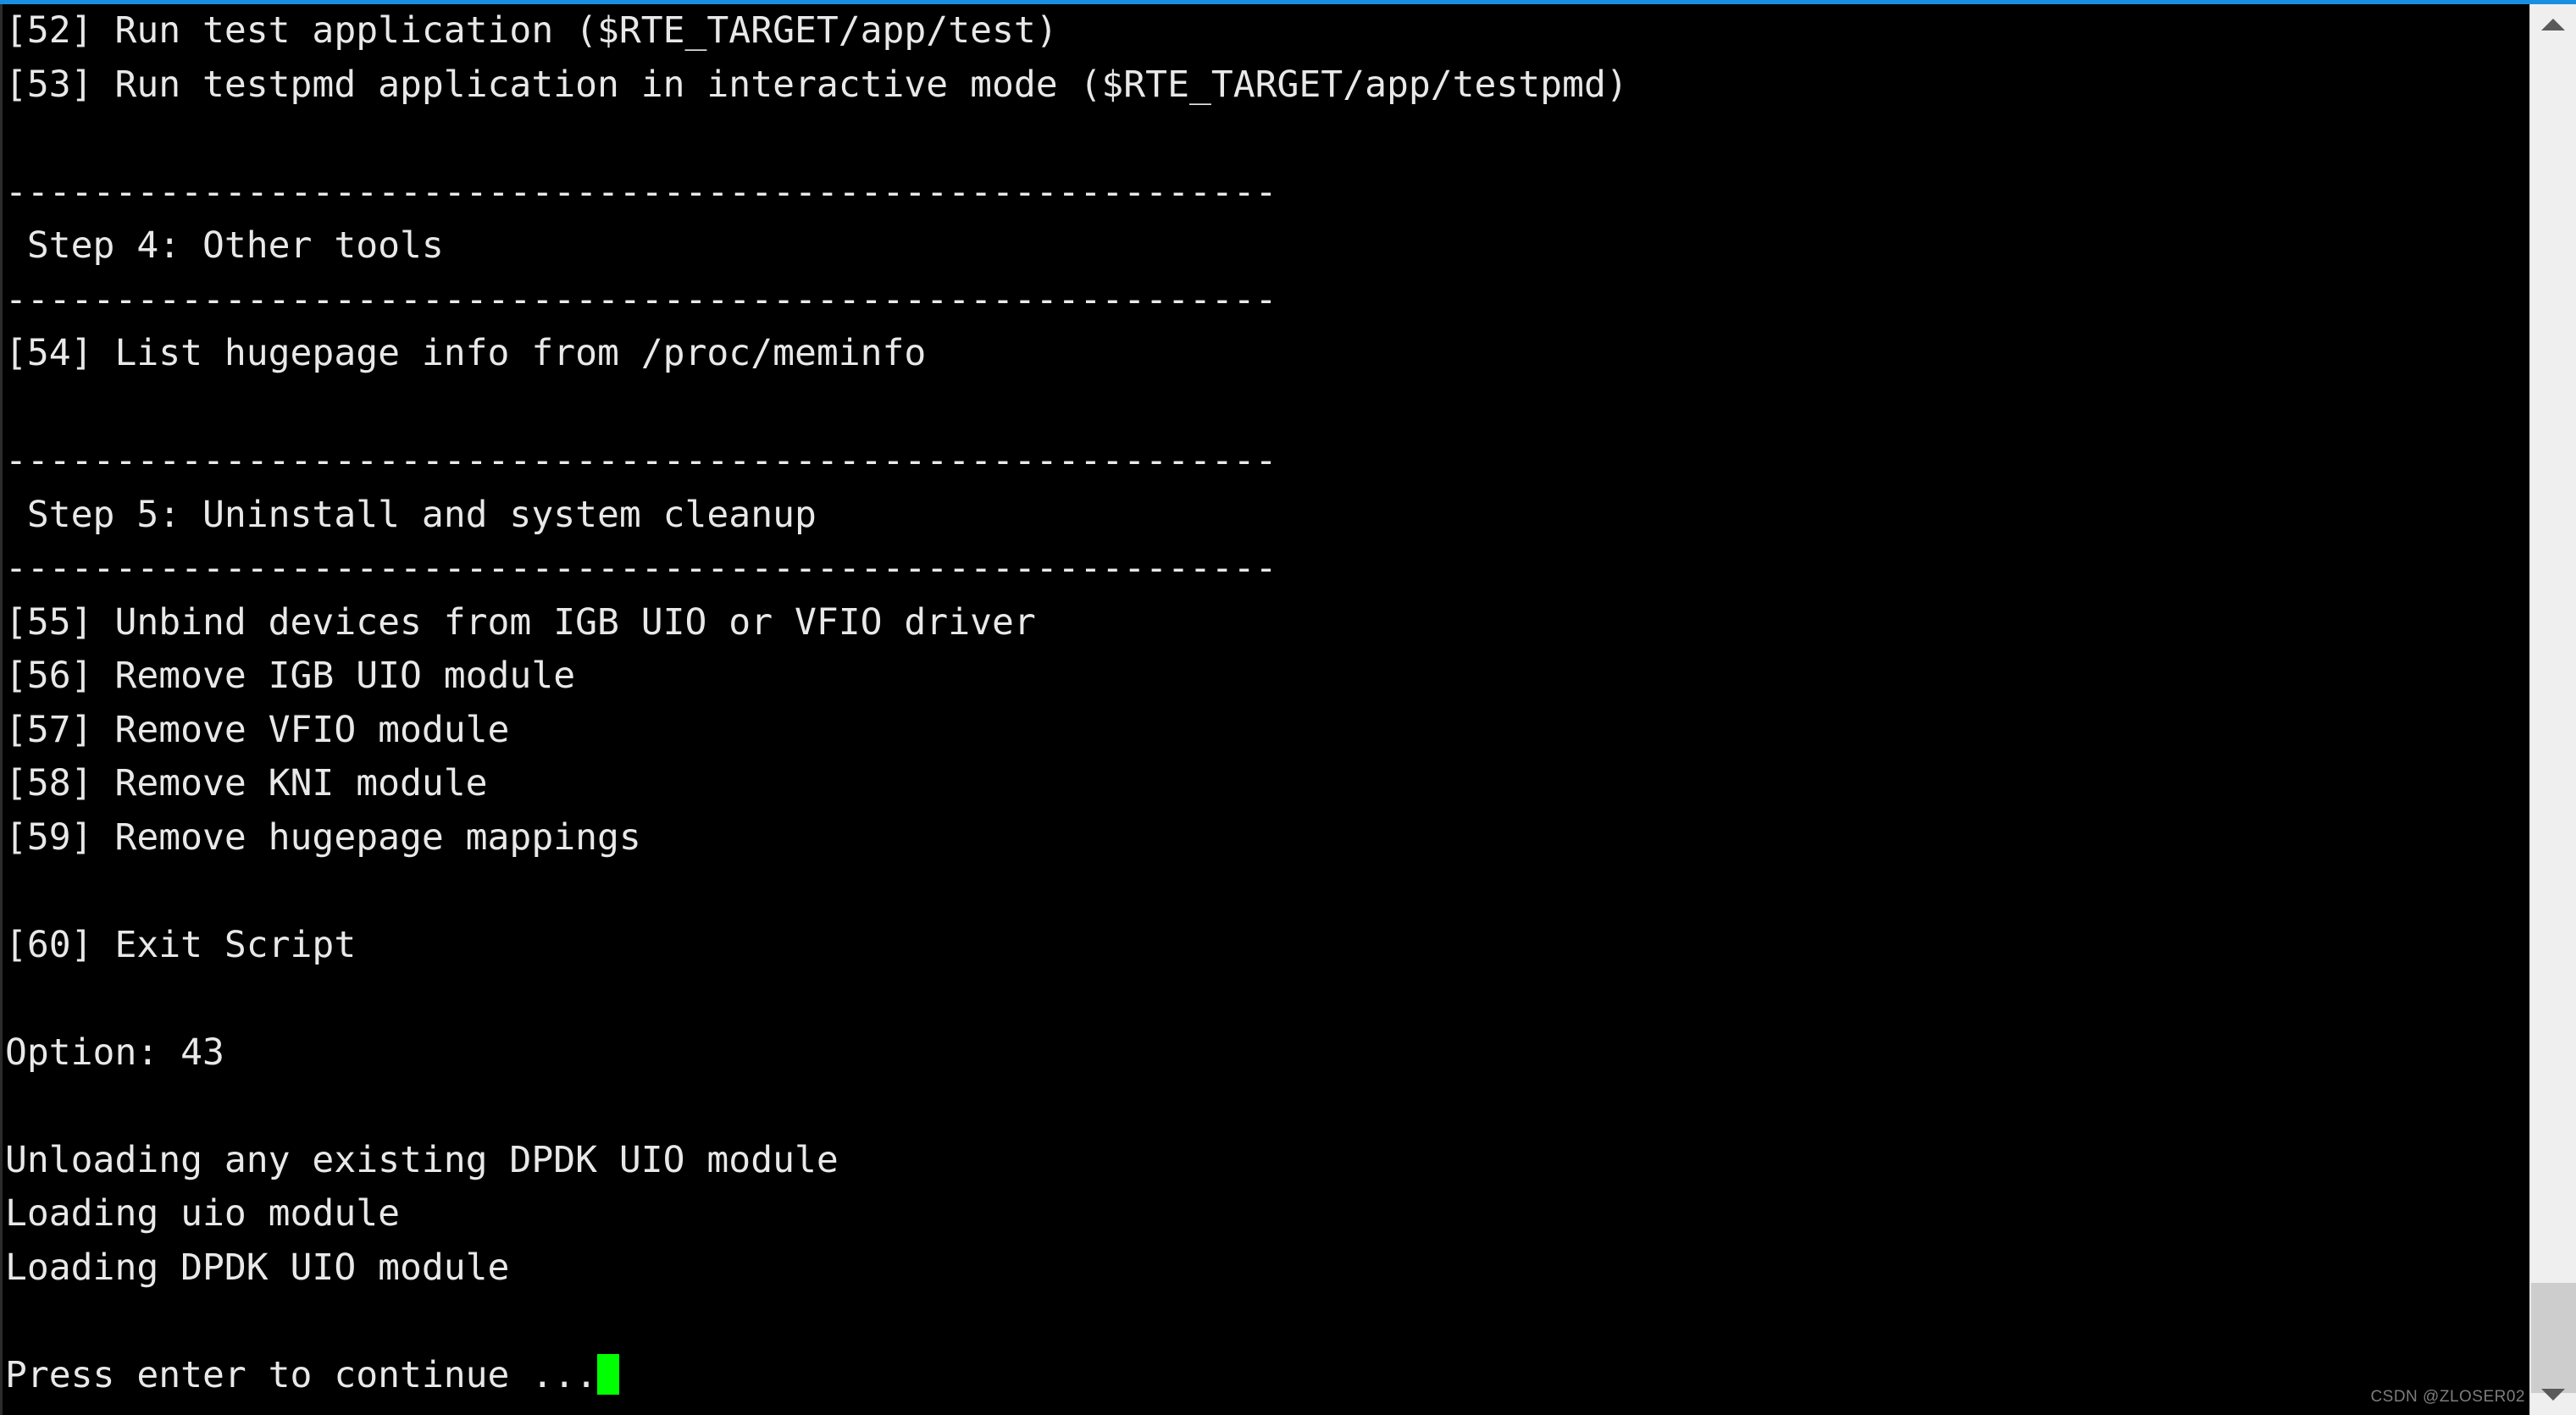 The image size is (2576, 1415). I want to click on terminal-line: Unloading any existing DPDK UIO module, so click(422, 1159).